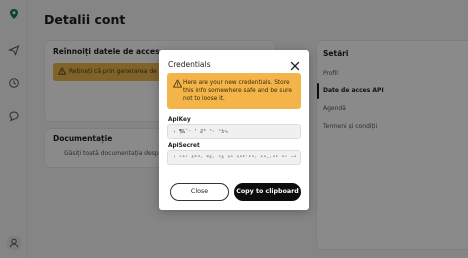 This screenshot has width=468, height=258. I want to click on close-icon, so click(295, 66).